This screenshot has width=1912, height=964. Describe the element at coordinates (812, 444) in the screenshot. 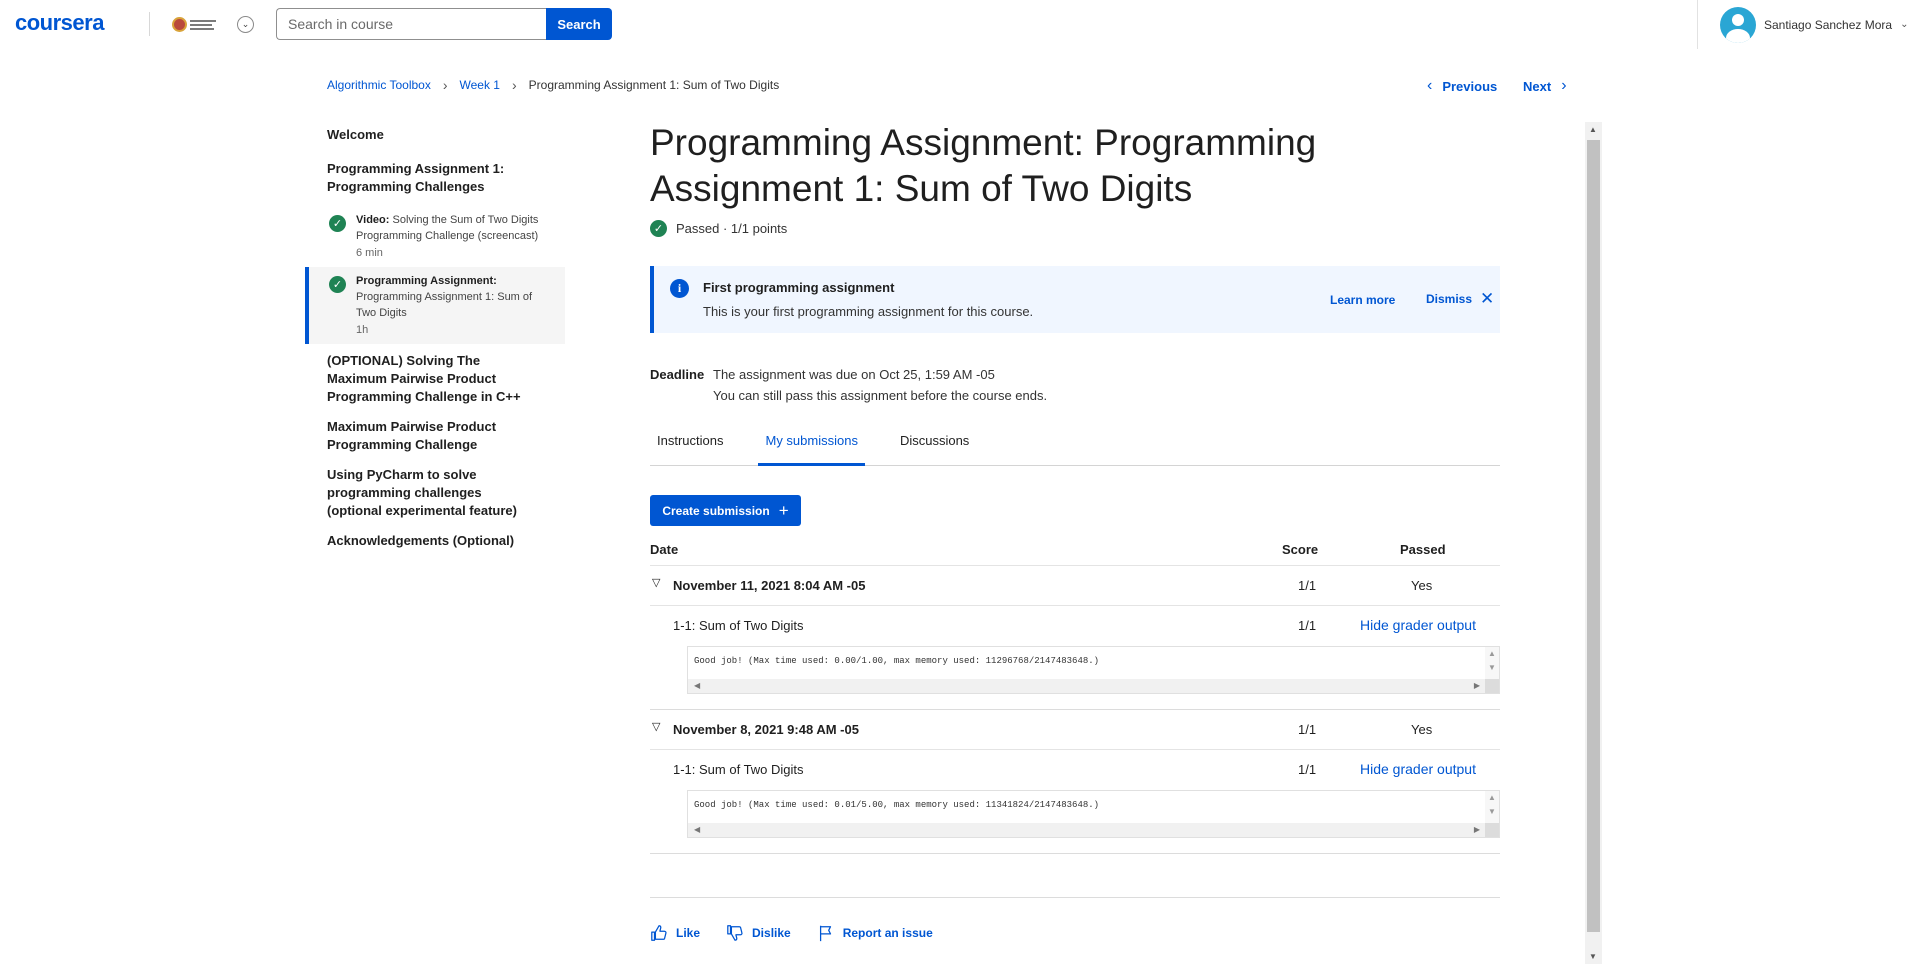

I see `tab-my-submissions: My submissions` at that location.